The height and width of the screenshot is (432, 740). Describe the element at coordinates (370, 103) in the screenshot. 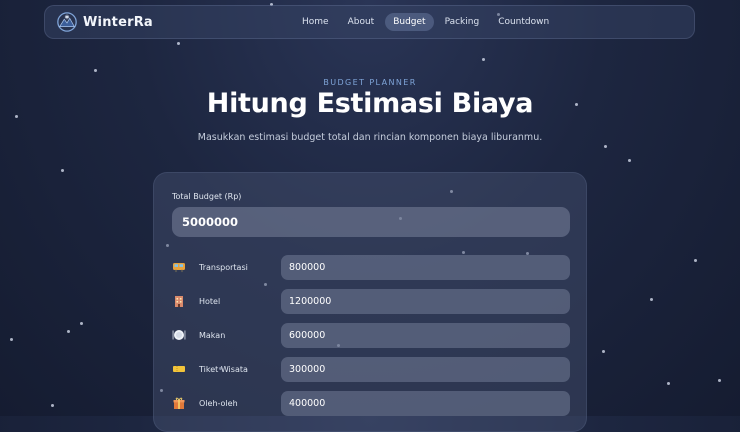

I see `page-title: Hitung Estimasi Biaya` at that location.